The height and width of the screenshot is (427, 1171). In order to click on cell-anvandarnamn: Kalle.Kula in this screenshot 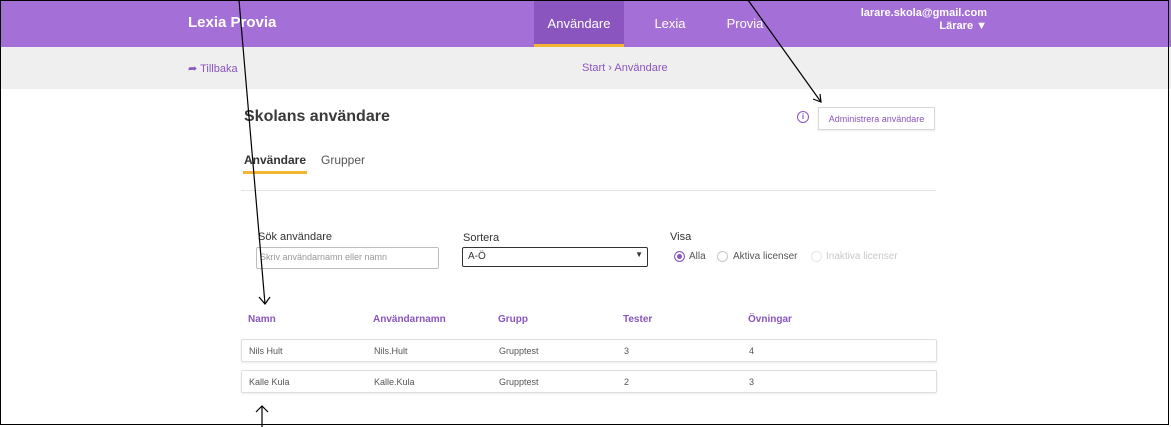, I will do `click(394, 382)`.